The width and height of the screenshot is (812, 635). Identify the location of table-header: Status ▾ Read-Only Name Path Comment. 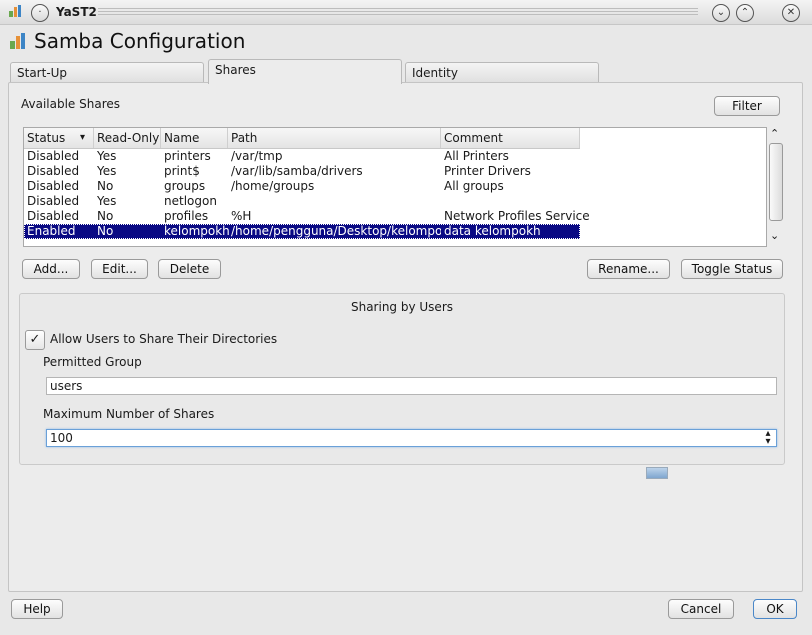
(302, 138).